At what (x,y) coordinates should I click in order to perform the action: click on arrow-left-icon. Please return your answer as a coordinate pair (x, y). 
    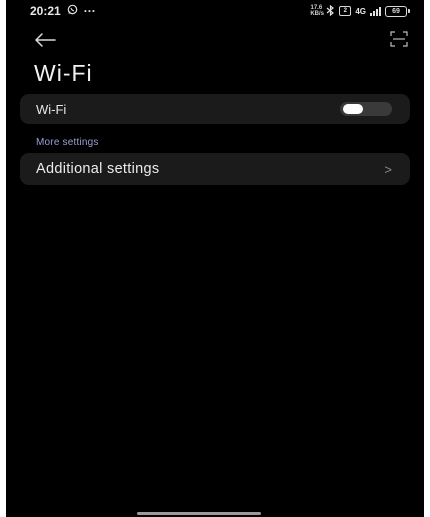
    Looking at the image, I should click on (45, 40).